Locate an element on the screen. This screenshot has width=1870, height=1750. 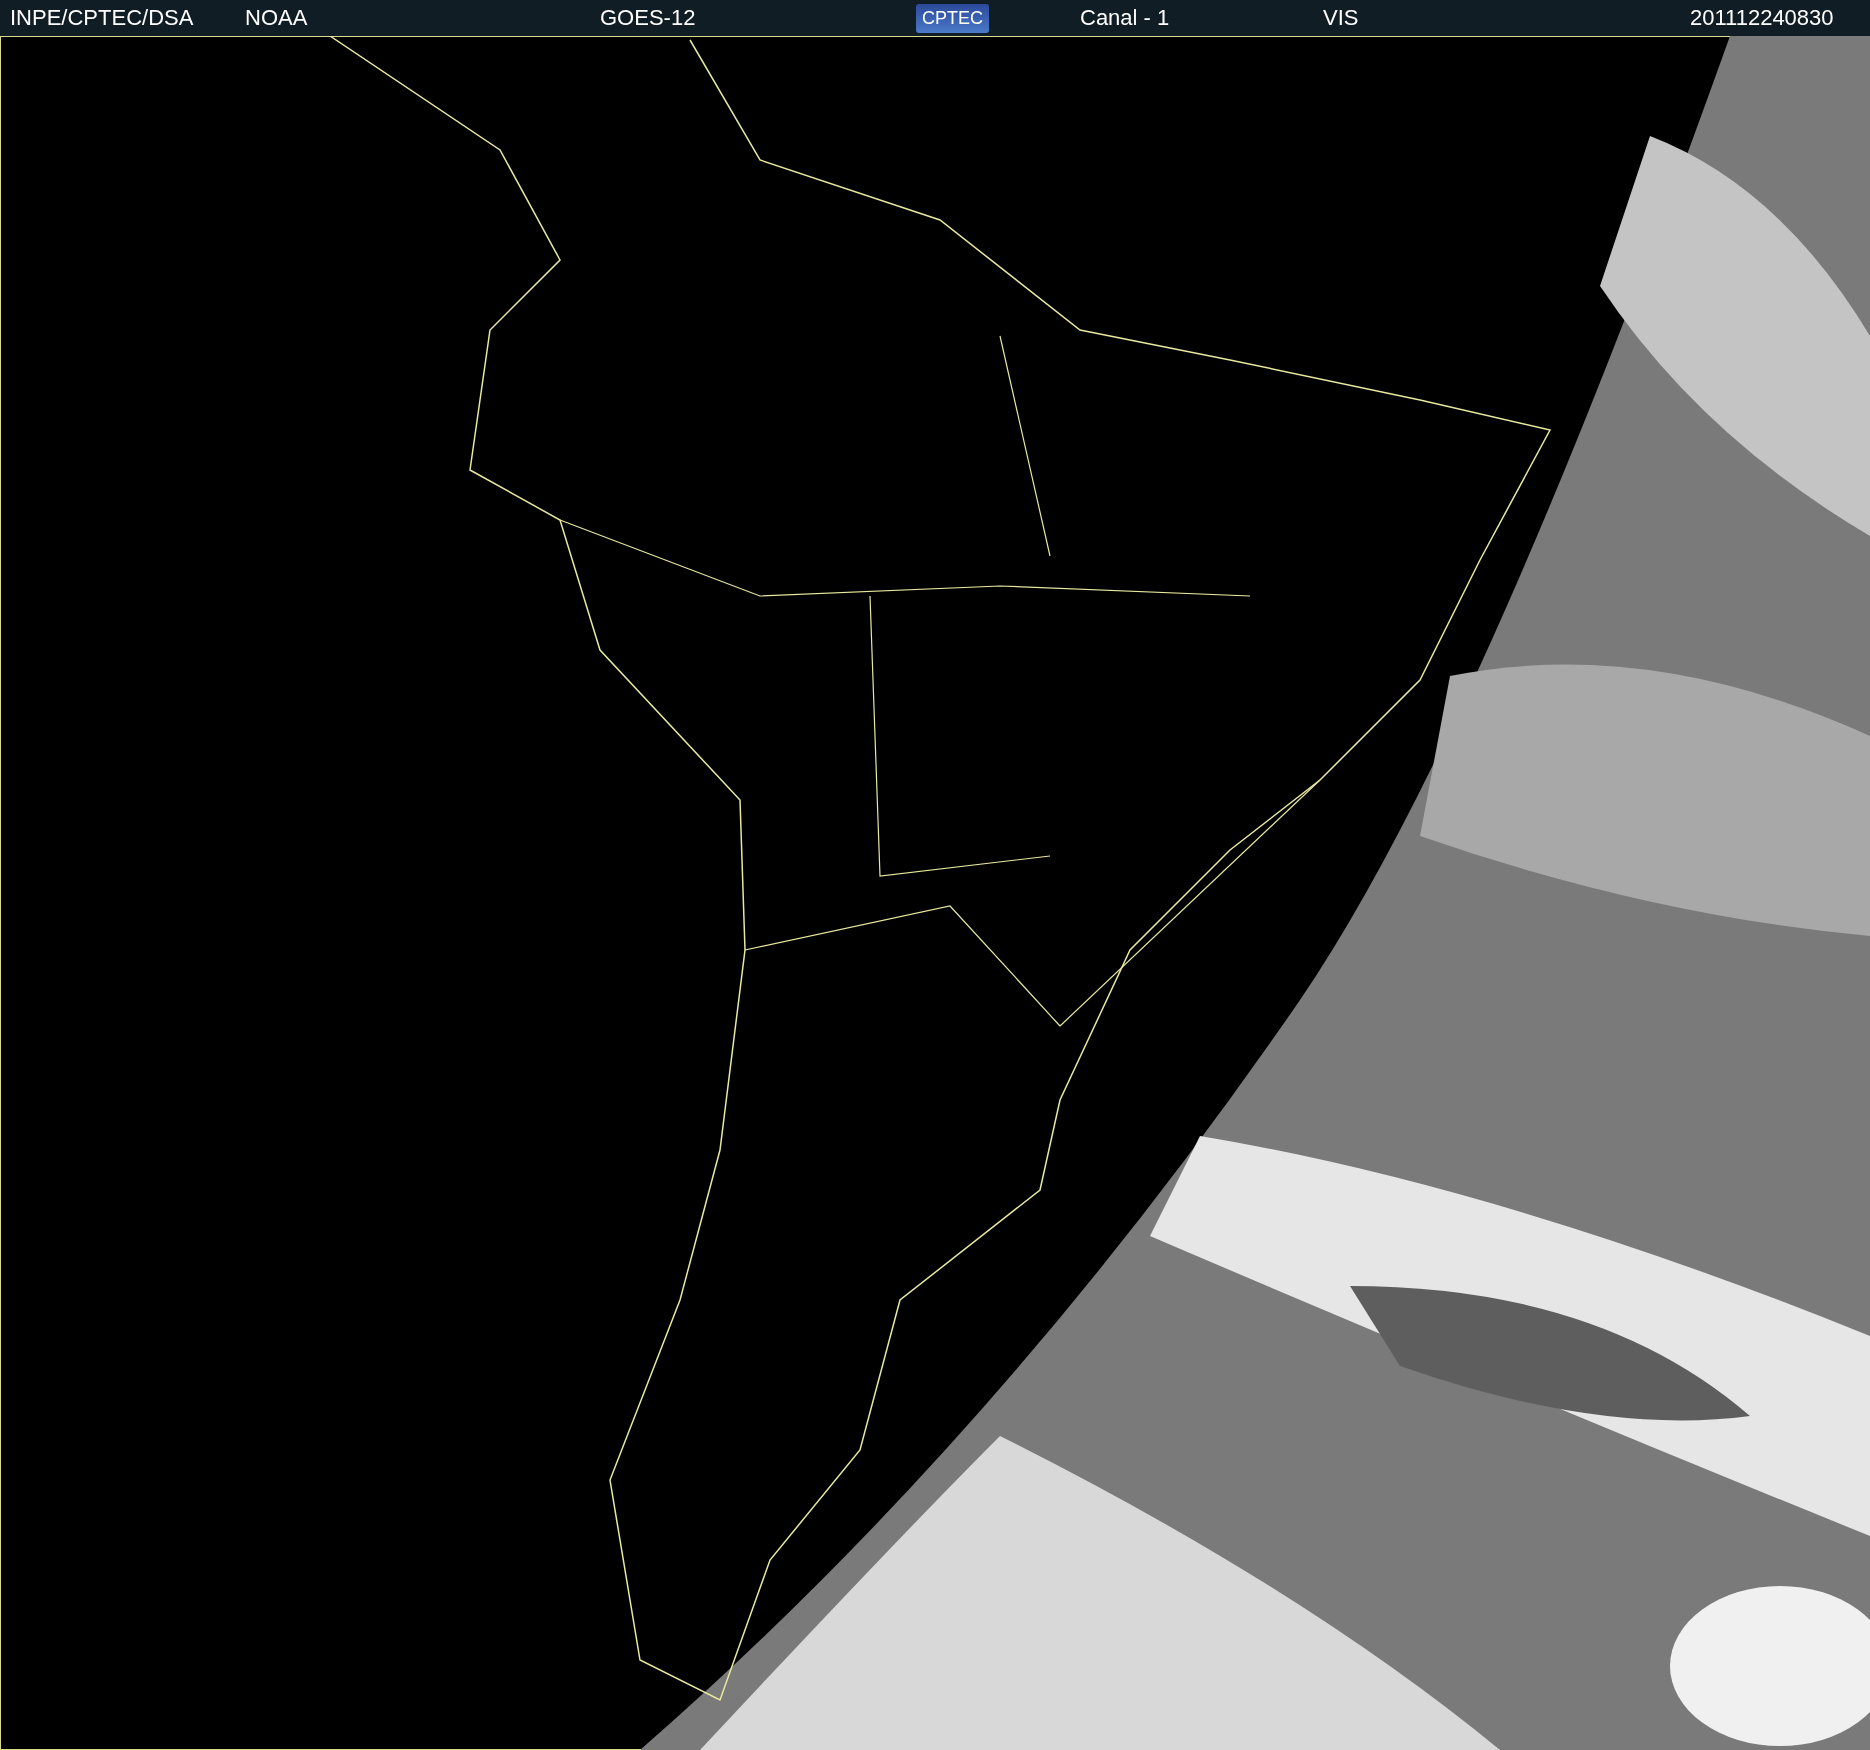
header-label: NOAA is located at coordinates (276, 18).